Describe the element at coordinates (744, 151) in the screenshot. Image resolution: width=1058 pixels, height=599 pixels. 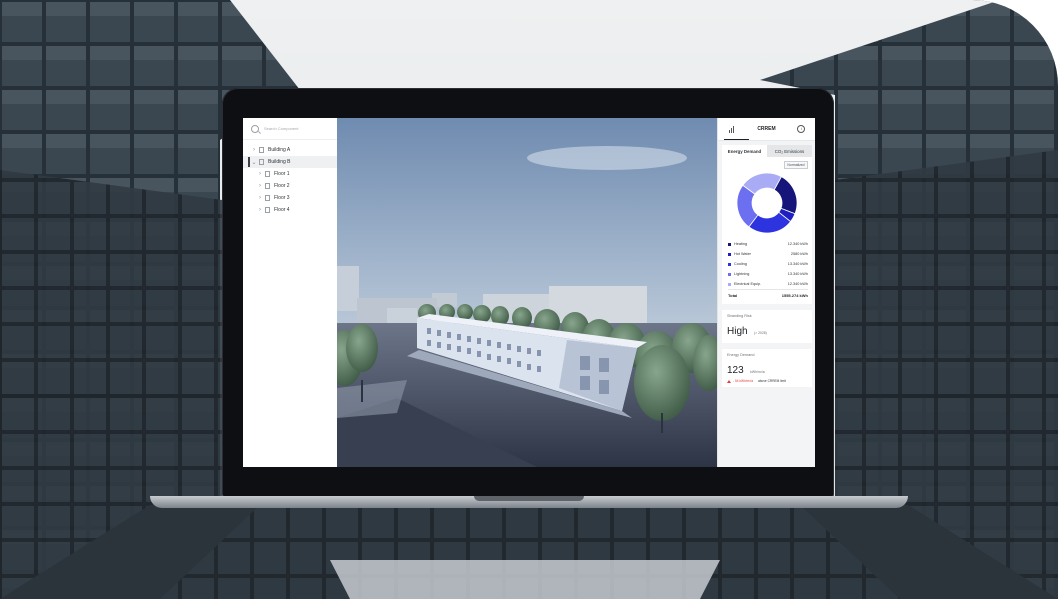
I see `tab-energy-demand: Energy Demand` at that location.